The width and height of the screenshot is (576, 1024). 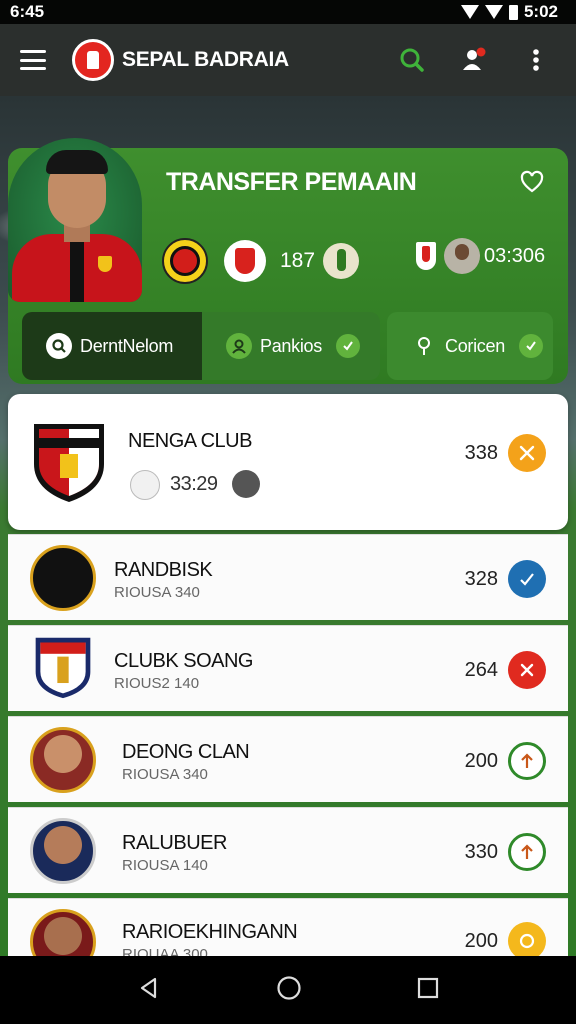 I want to click on hero-title: TRANSFER PEMAAIN, so click(x=291, y=182).